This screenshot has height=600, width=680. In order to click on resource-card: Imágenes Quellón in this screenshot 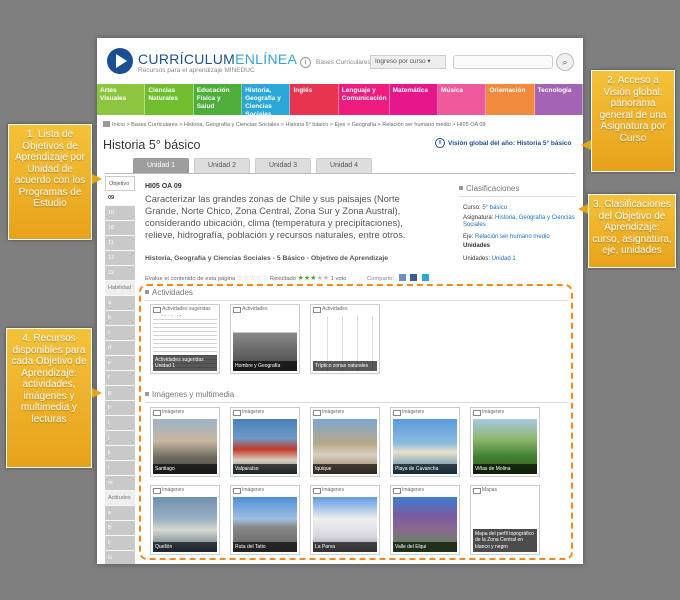, I will do `click(185, 520)`.